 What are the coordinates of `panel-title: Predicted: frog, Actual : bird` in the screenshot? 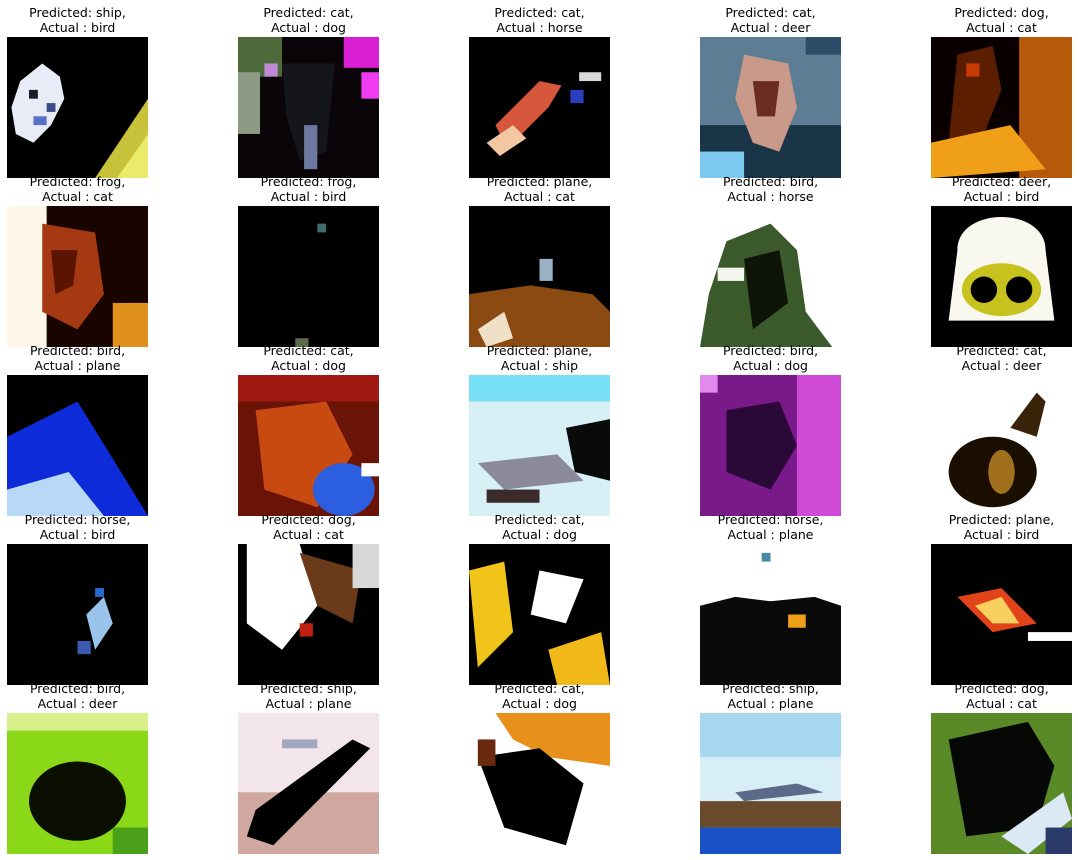 It's located at (308, 189).